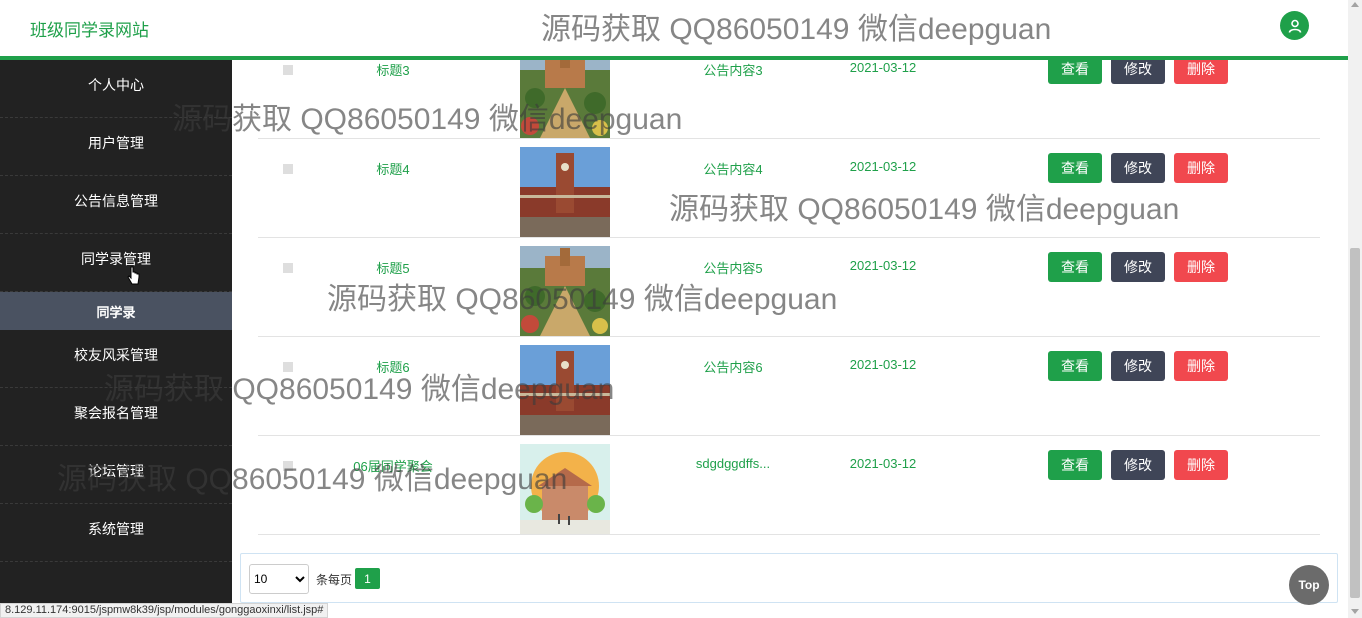  What do you see at coordinates (733, 367) in the screenshot?
I see `row-content: 公告内容6` at bounding box center [733, 367].